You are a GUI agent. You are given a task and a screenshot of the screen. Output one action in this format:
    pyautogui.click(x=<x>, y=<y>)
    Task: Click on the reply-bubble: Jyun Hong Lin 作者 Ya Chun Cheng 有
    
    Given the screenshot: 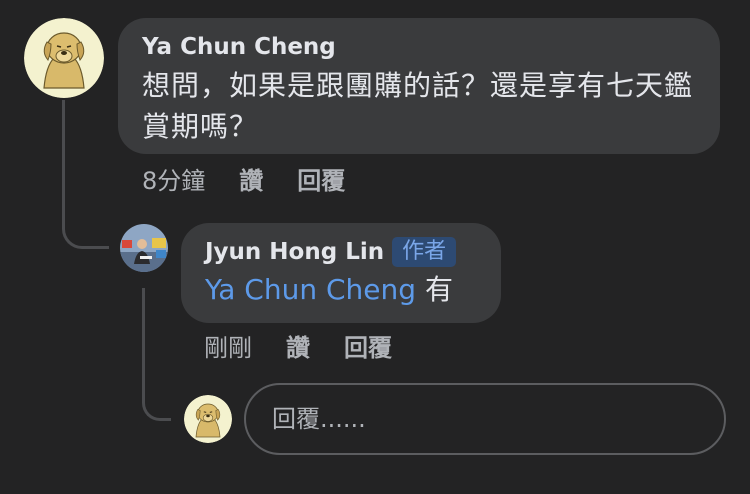 What is the action you would take?
    pyautogui.click(x=341, y=273)
    